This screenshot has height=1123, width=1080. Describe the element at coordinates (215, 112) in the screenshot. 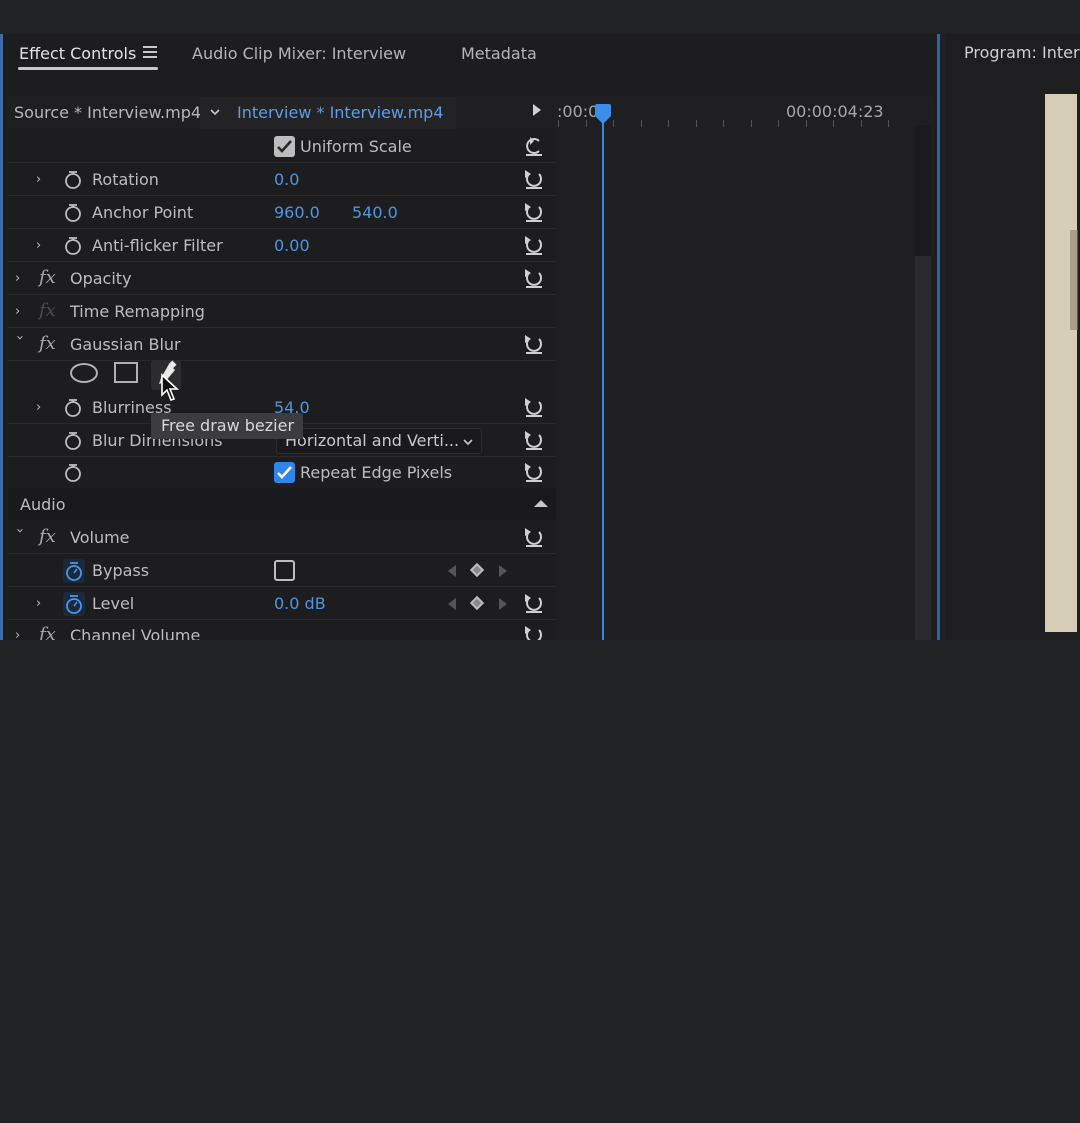

I see `chevron-down-icon` at that location.